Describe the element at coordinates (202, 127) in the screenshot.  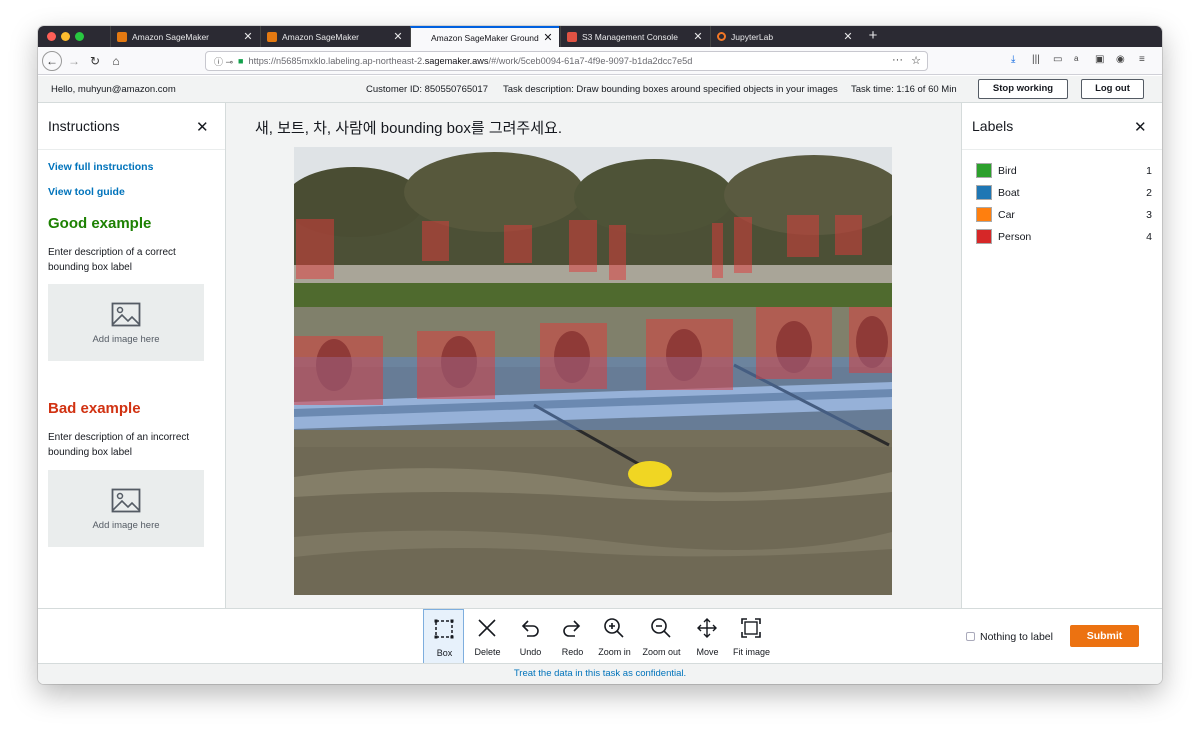
I see `close-instructions-icon: ✕` at that location.